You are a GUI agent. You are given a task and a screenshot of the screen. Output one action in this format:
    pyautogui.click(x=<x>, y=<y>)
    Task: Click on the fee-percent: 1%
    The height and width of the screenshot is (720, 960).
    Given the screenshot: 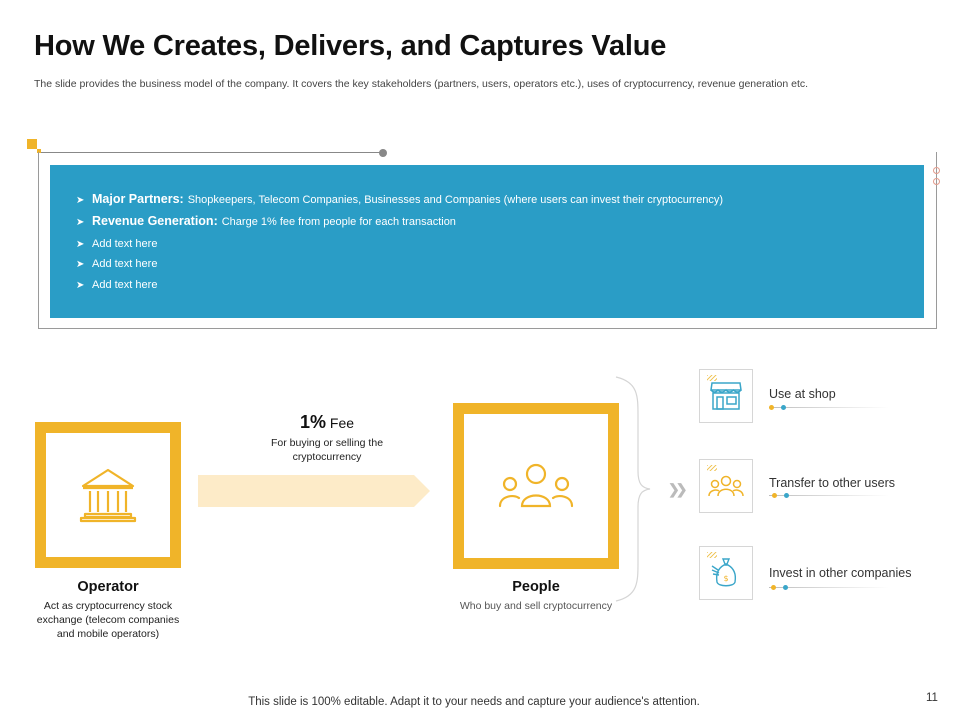 What is the action you would take?
    pyautogui.click(x=312, y=422)
    